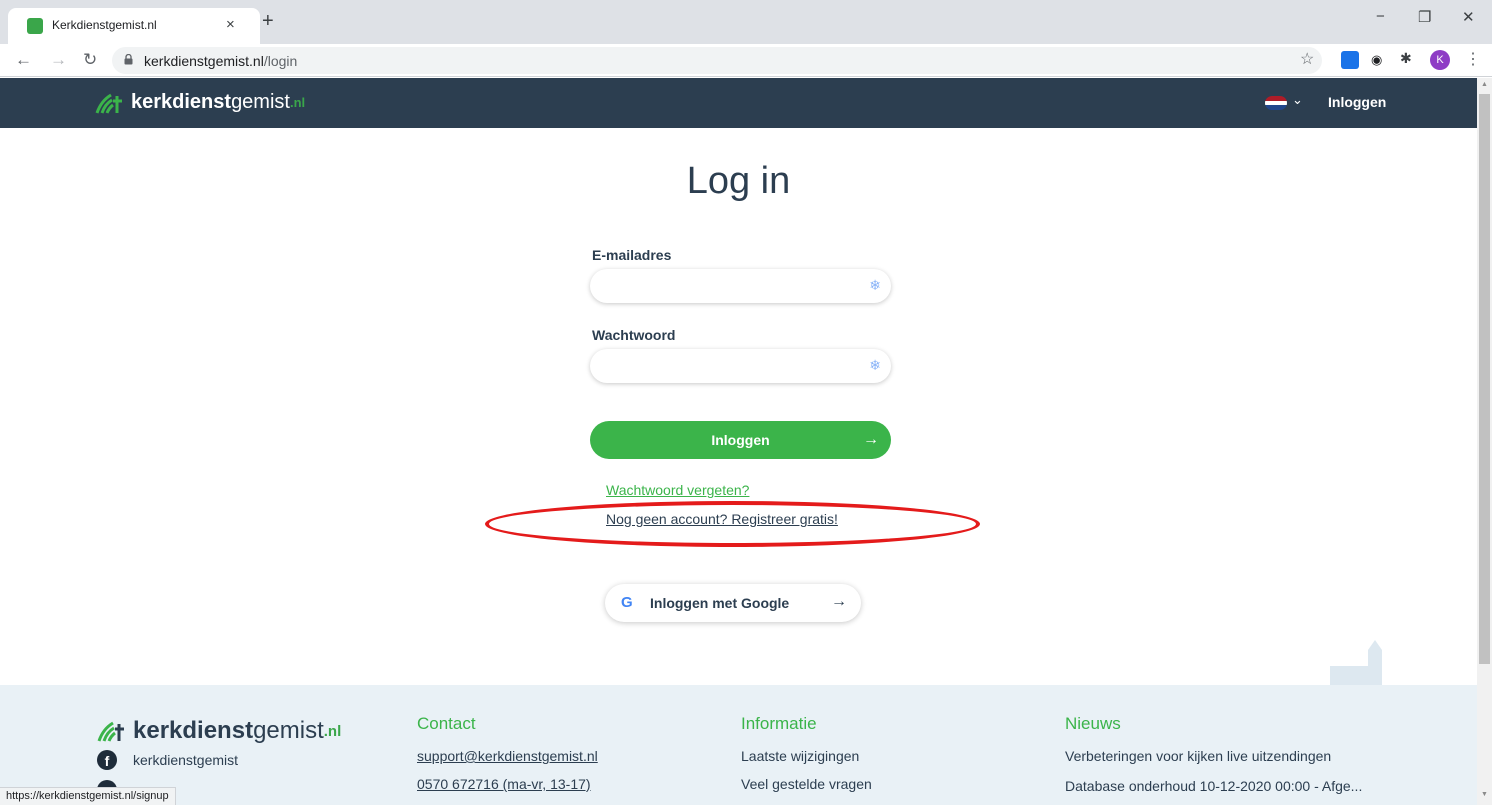 This screenshot has width=1492, height=805. I want to click on facebook-icon: f, so click(107, 760).